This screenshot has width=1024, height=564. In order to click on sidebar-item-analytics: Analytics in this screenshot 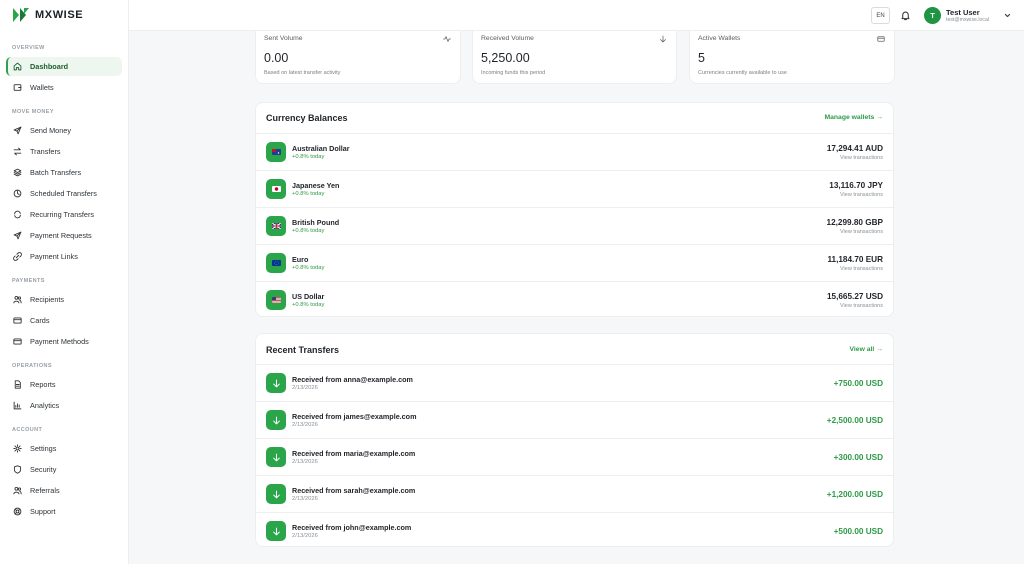, I will do `click(64, 405)`.